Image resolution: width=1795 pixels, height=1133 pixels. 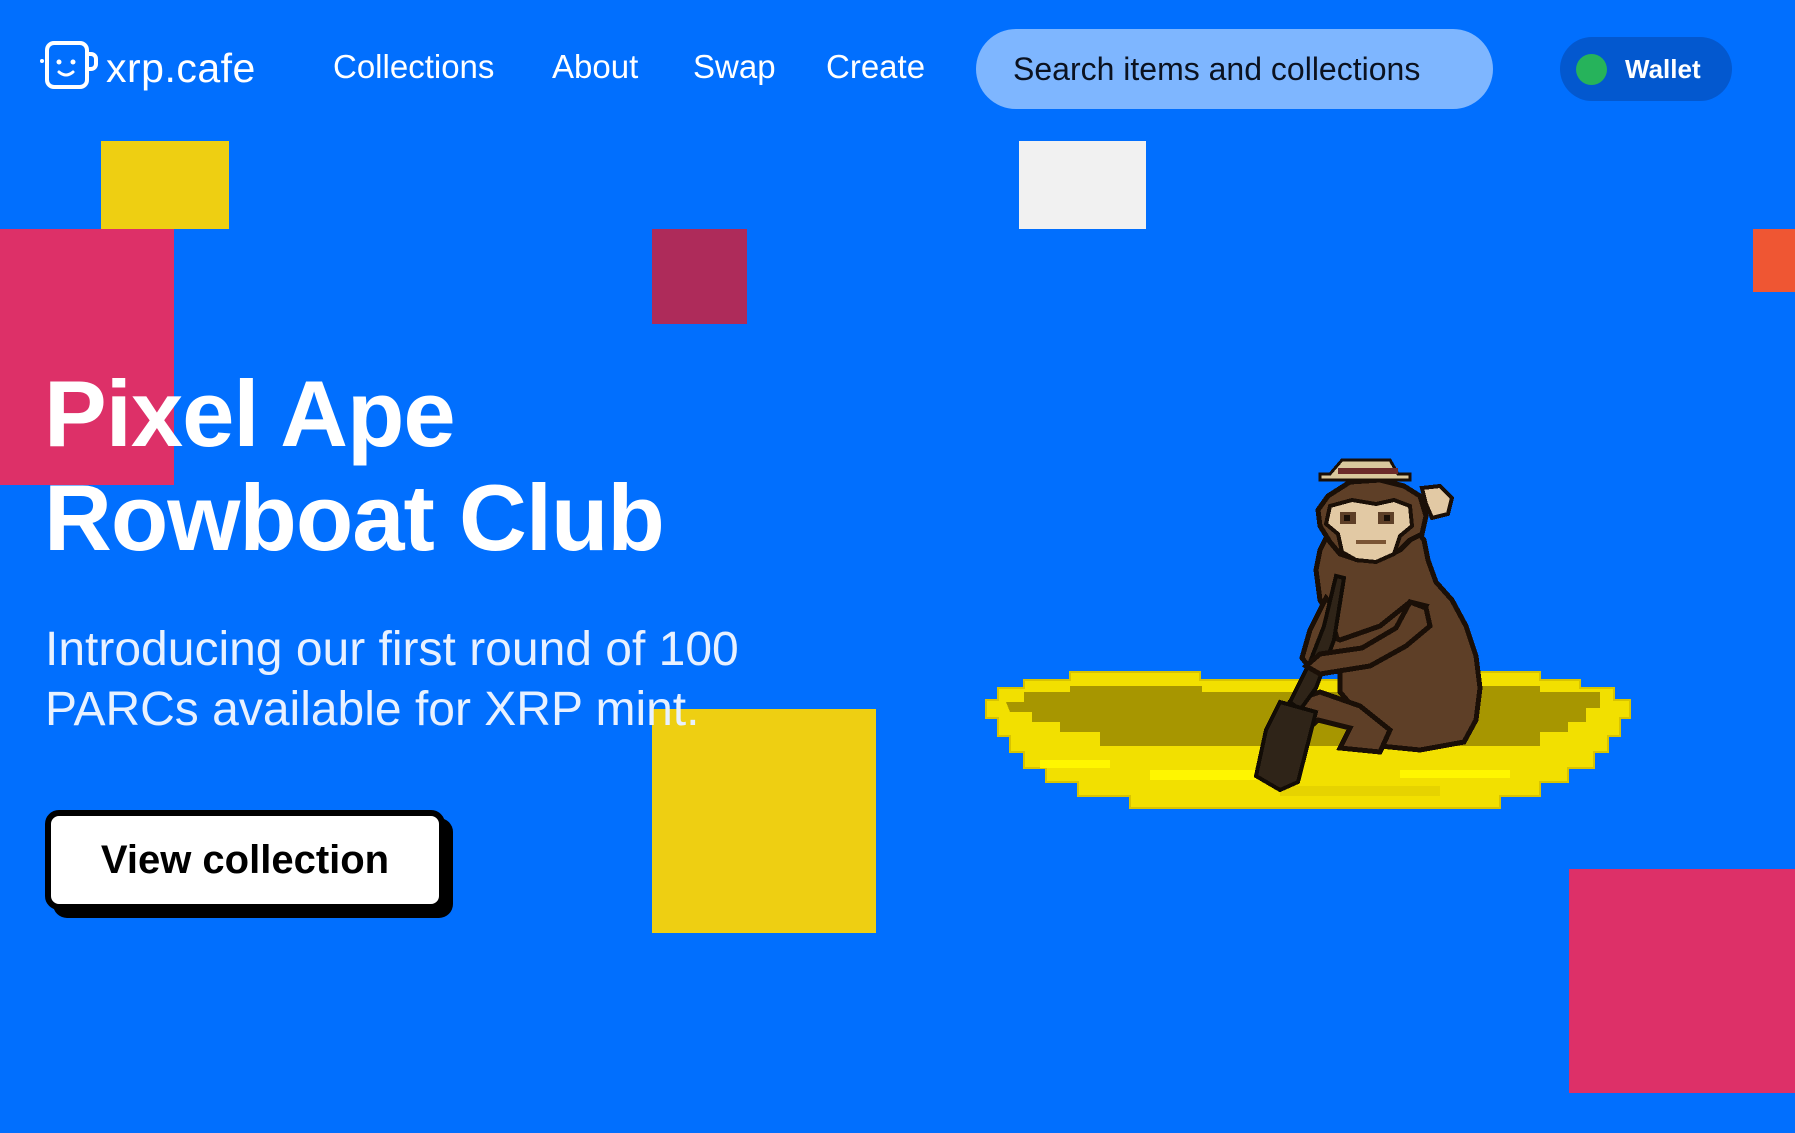 What do you see at coordinates (699, 276) in the screenshot?
I see `decor-maroon-square` at bounding box center [699, 276].